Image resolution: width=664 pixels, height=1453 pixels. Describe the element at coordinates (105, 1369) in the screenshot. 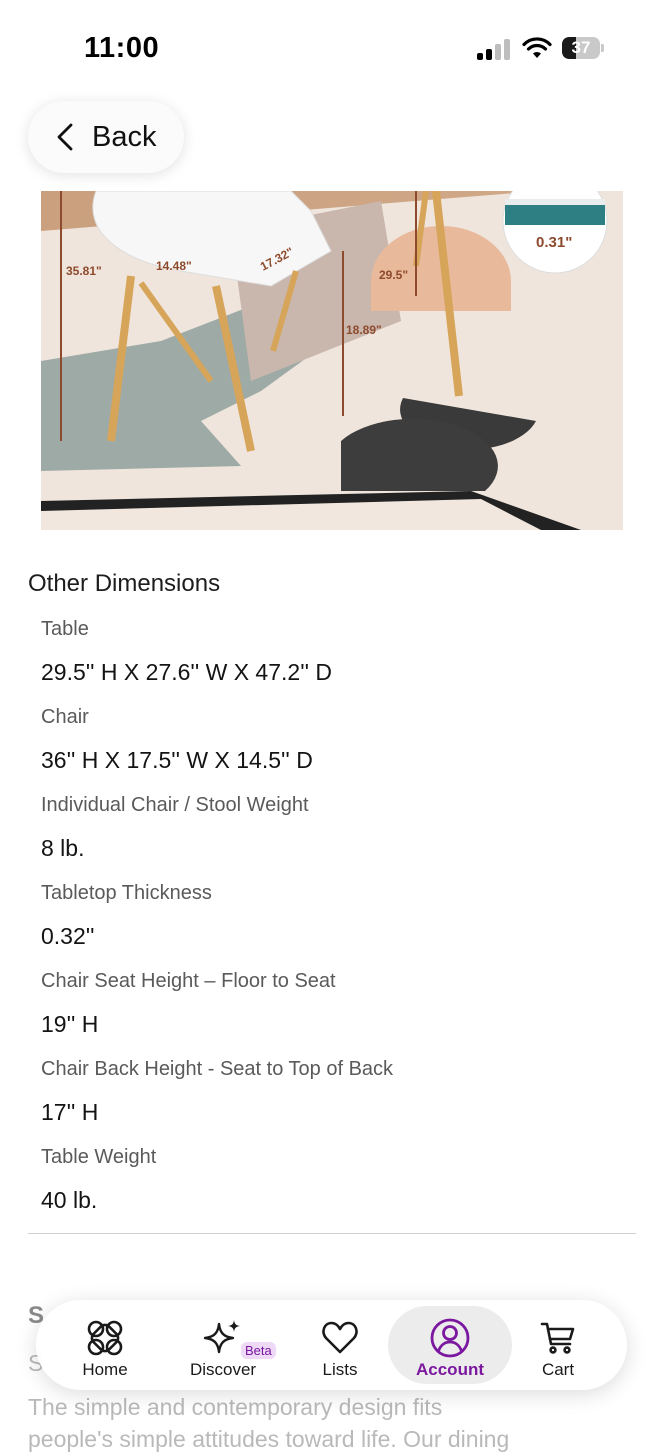

I see `nav-label: Home` at that location.